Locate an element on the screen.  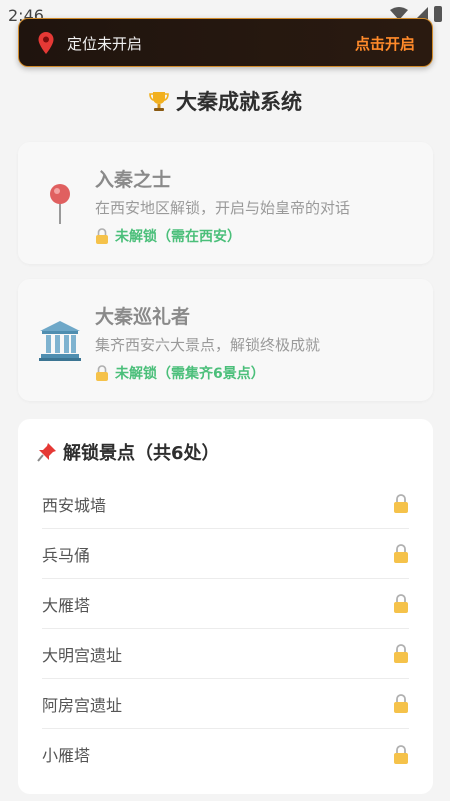
achievement-card-2: 大秦巡礼者 集齐西安六大景点，解锁终极成就 未解锁（需集齐6景点） is located at coordinates (225, 340).